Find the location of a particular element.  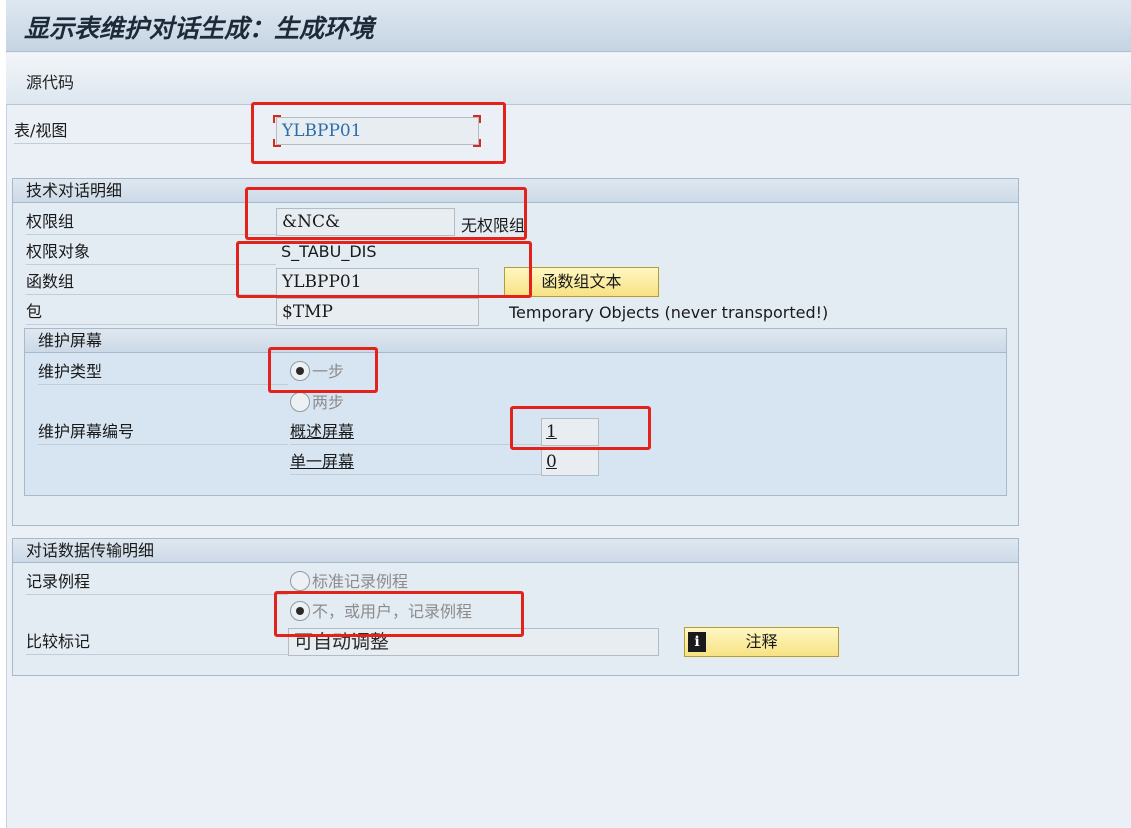

overview-screen-field: 1 is located at coordinates (570, 432).